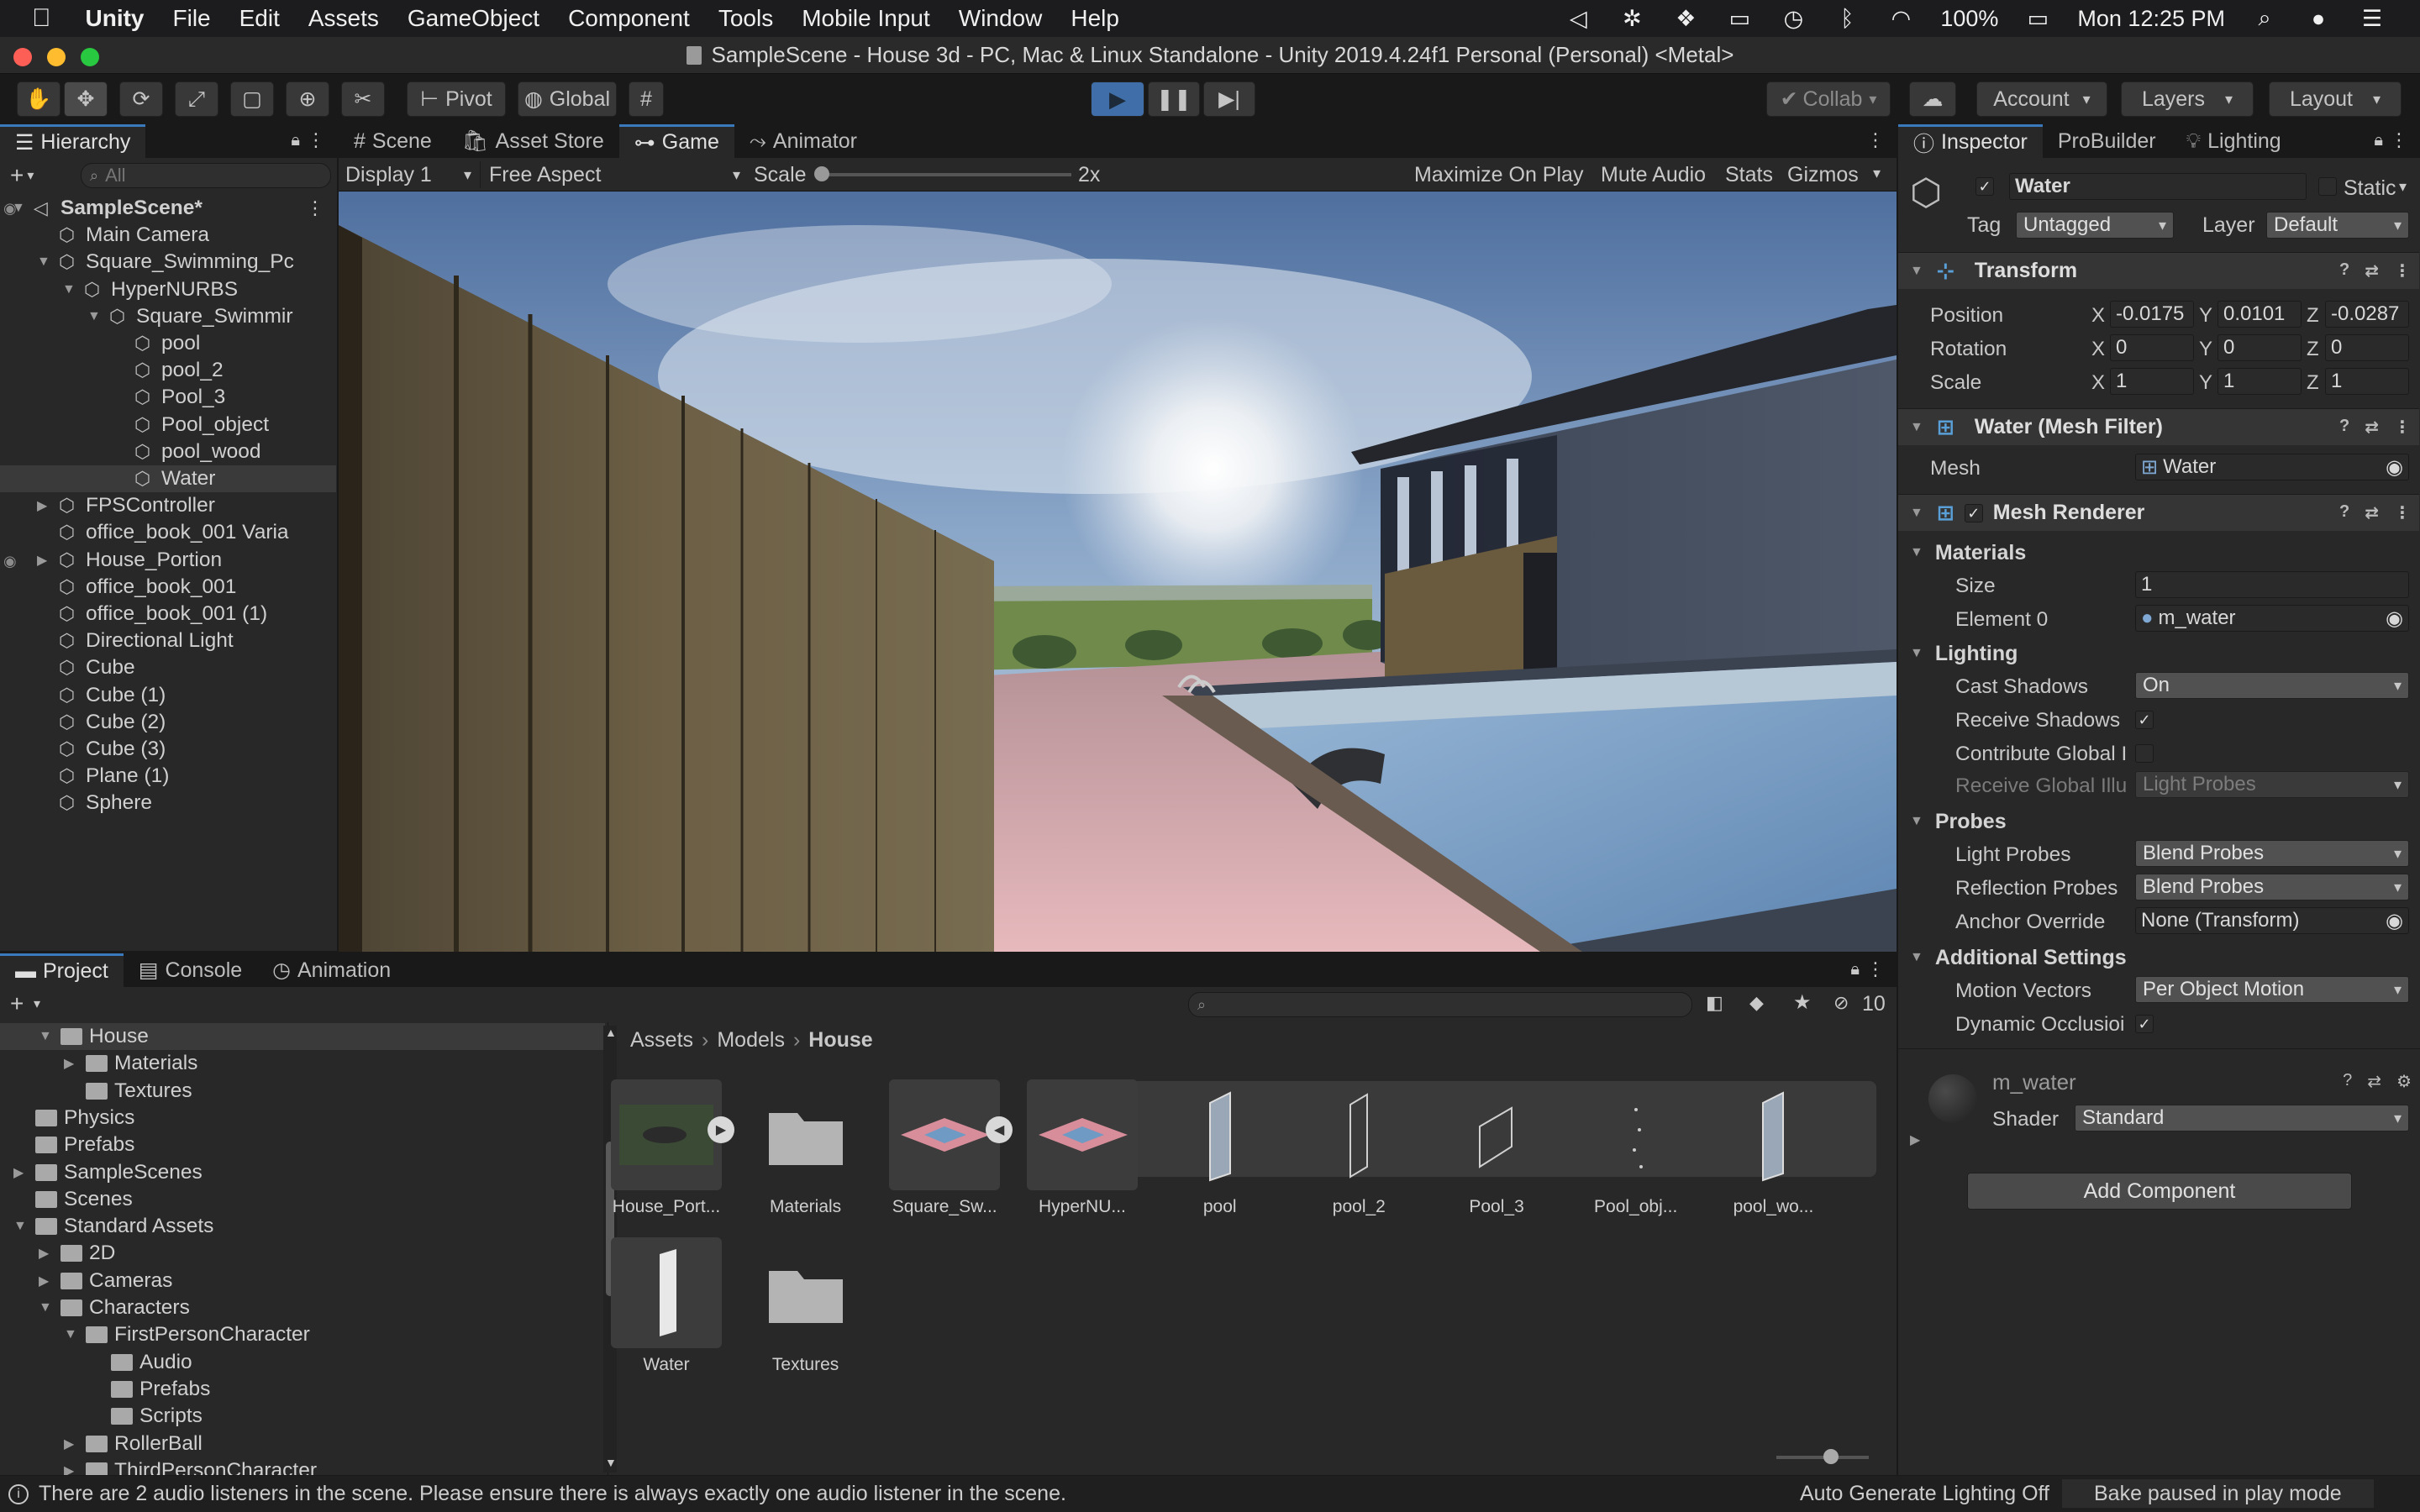 Image resolution: width=2420 pixels, height=1512 pixels. I want to click on menu-app-name: Unity, so click(115, 18).